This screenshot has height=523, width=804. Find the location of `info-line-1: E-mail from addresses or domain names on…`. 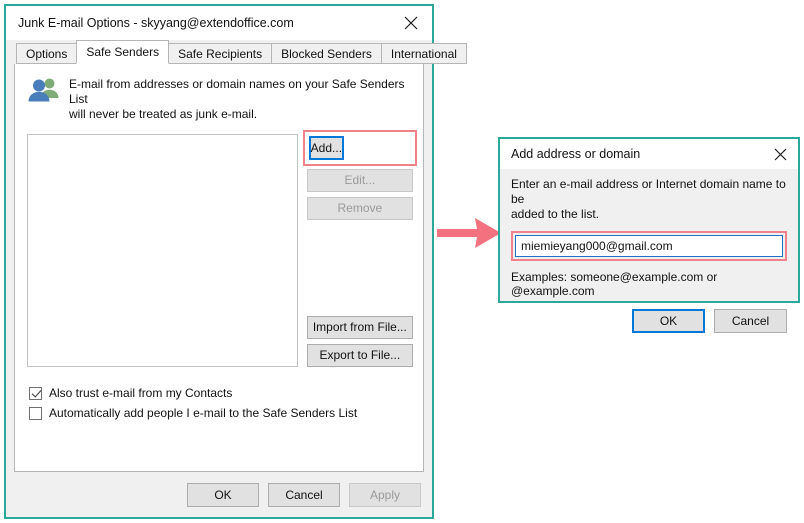

info-line-1: E-mail from addresses or domain names on… is located at coordinates (237, 91).